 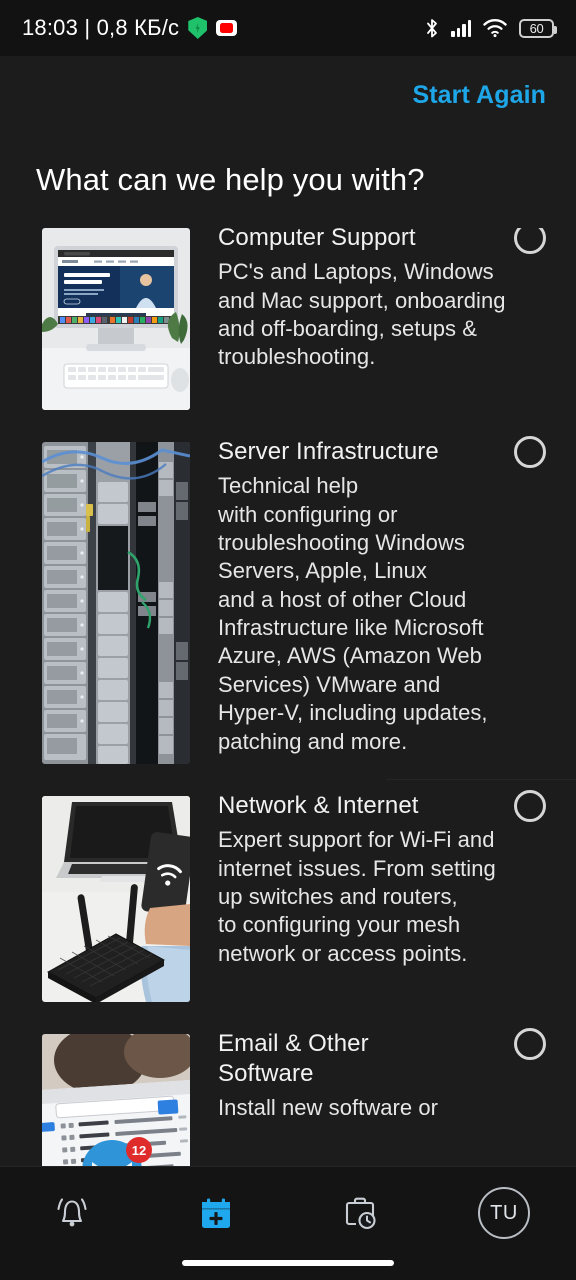 I want to click on briefcase-clock-icon, so click(x=360, y=1213).